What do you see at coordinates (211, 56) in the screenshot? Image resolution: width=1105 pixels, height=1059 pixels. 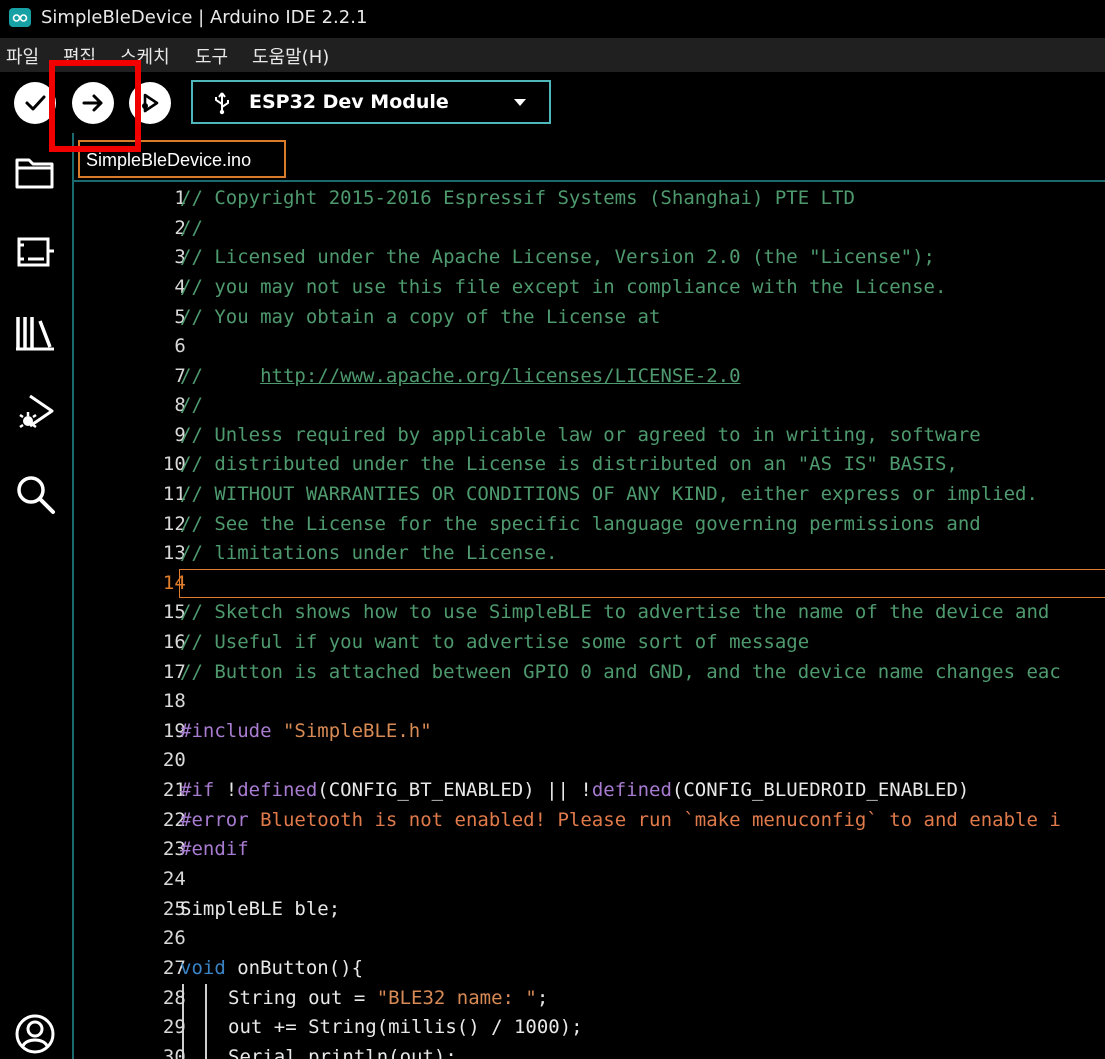 I see `menu-tools: 도구` at bounding box center [211, 56].